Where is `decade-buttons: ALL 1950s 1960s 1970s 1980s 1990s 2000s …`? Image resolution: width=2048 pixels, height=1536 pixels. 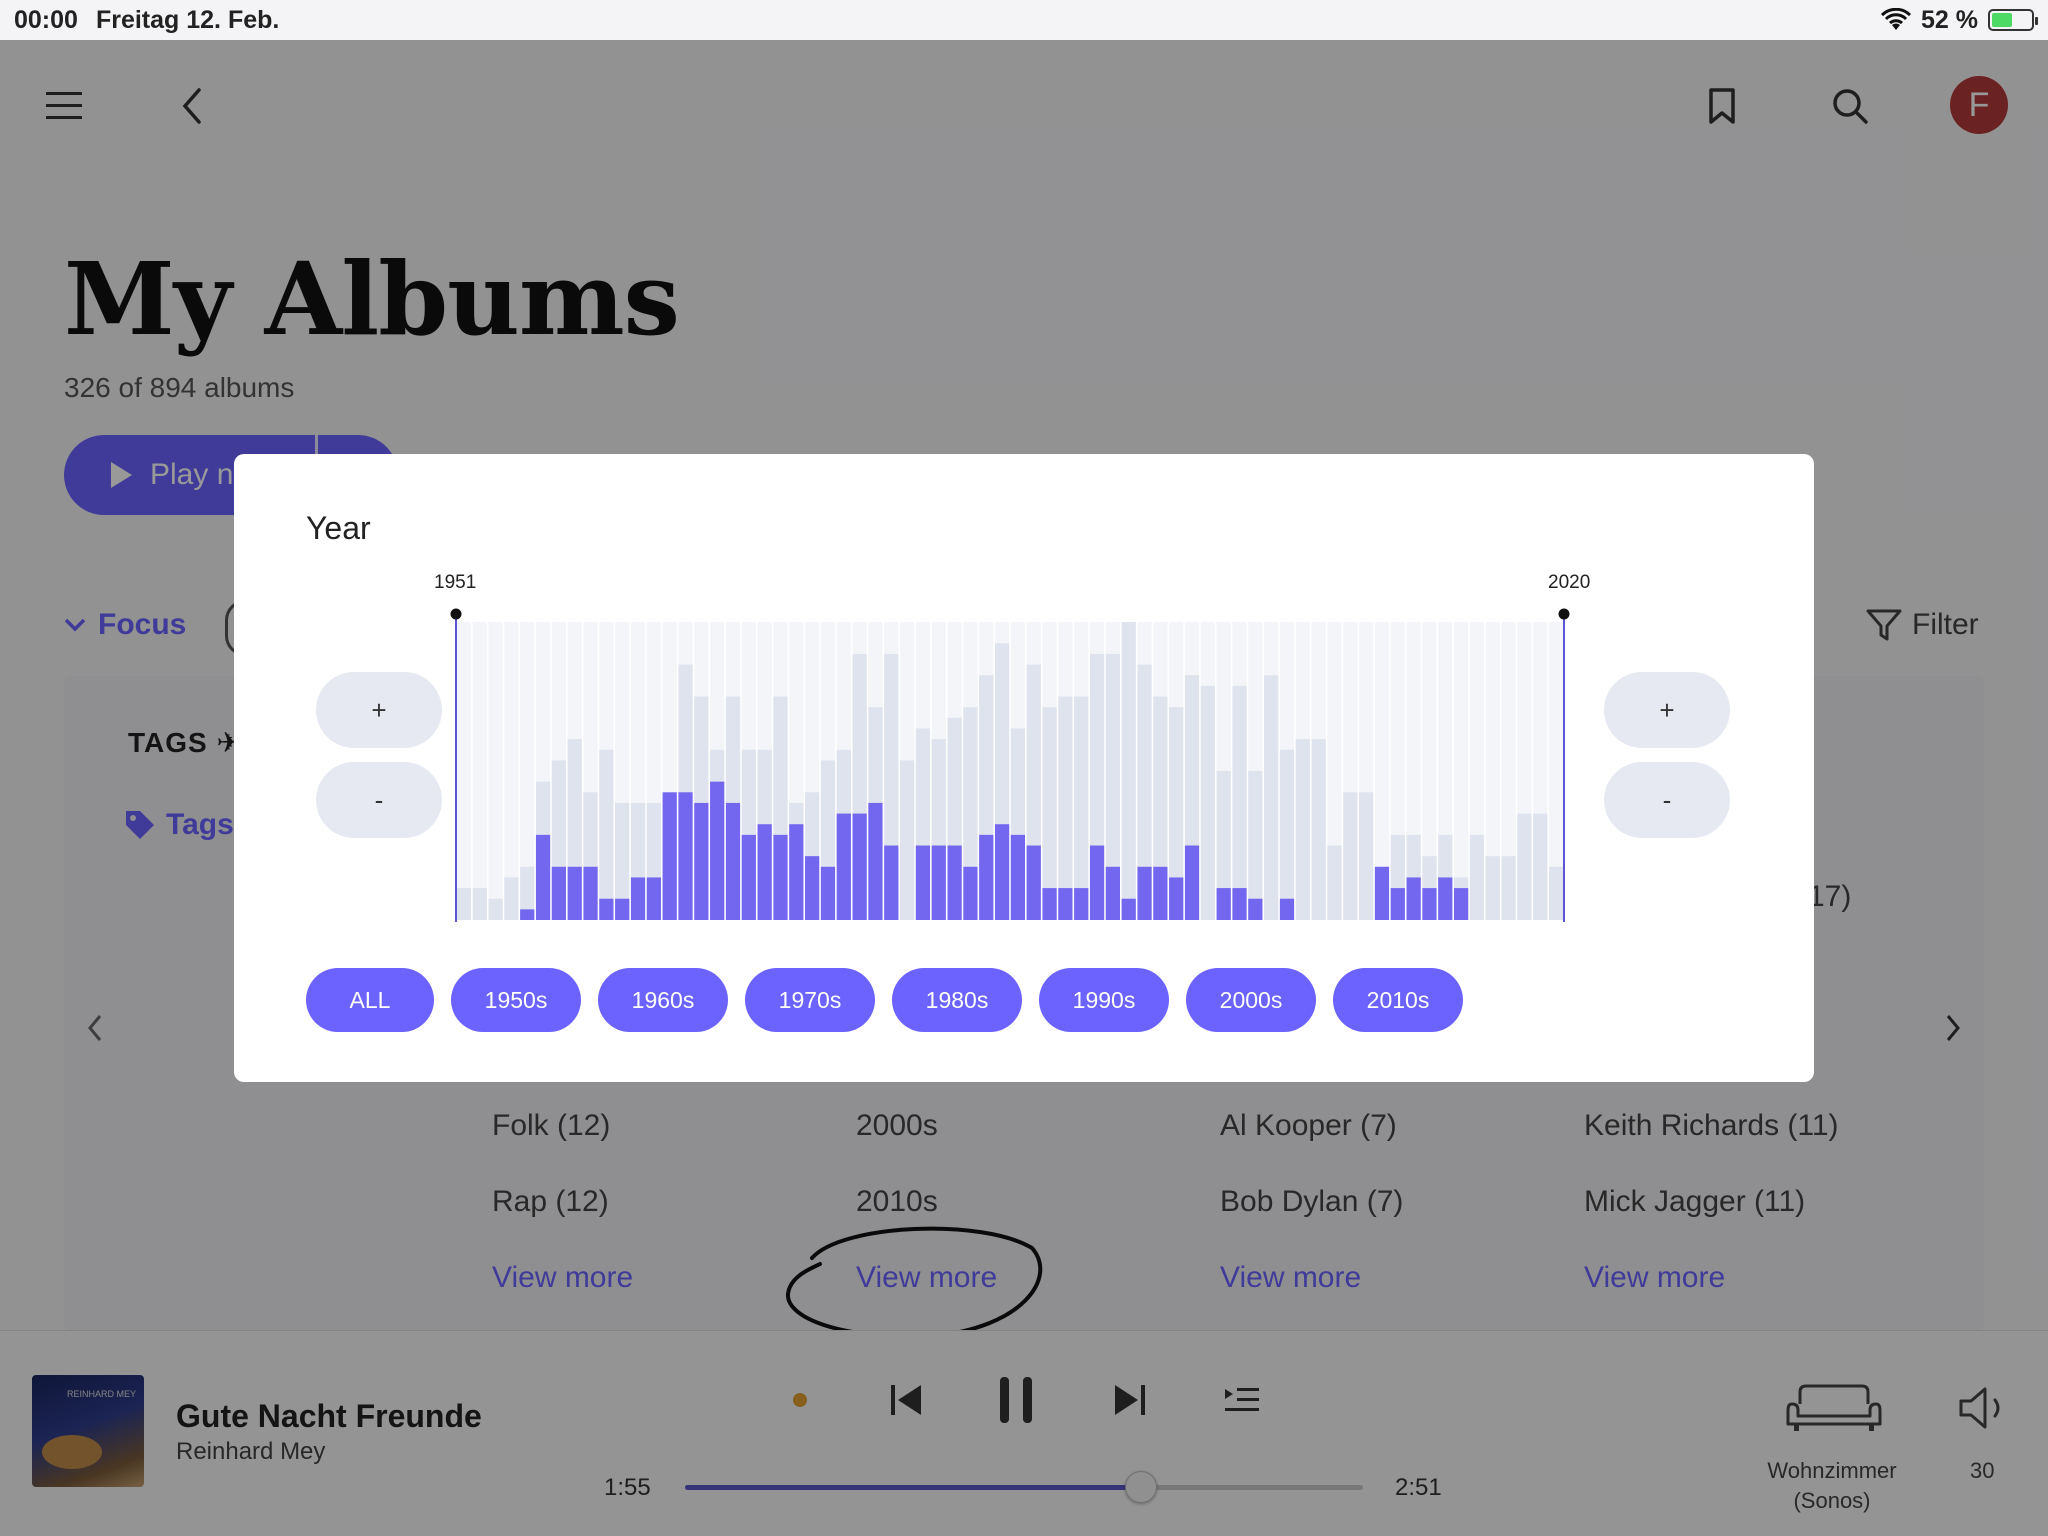 decade-buttons: ALL 1950s 1960s 1970s 1980s 1990s 2000s … is located at coordinates (884, 1000).